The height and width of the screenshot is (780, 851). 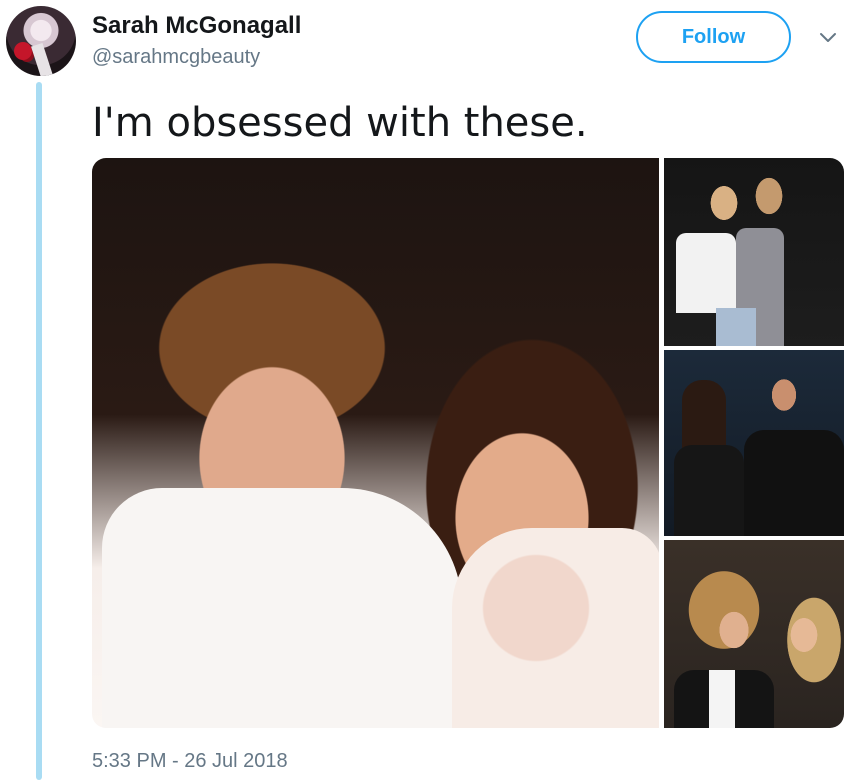 I want to click on thread-line, so click(x=39, y=431).